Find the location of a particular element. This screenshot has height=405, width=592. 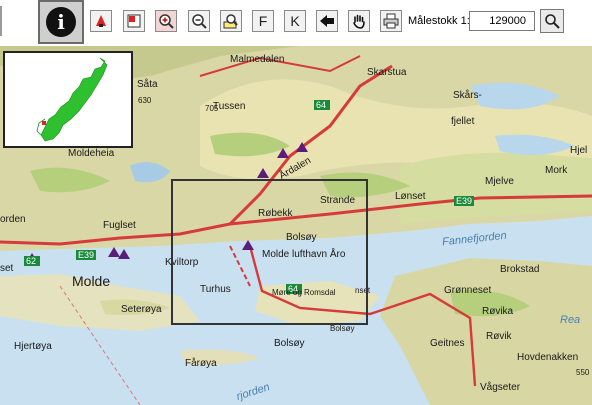

magnifier-page-icon is located at coordinates (230, 21).